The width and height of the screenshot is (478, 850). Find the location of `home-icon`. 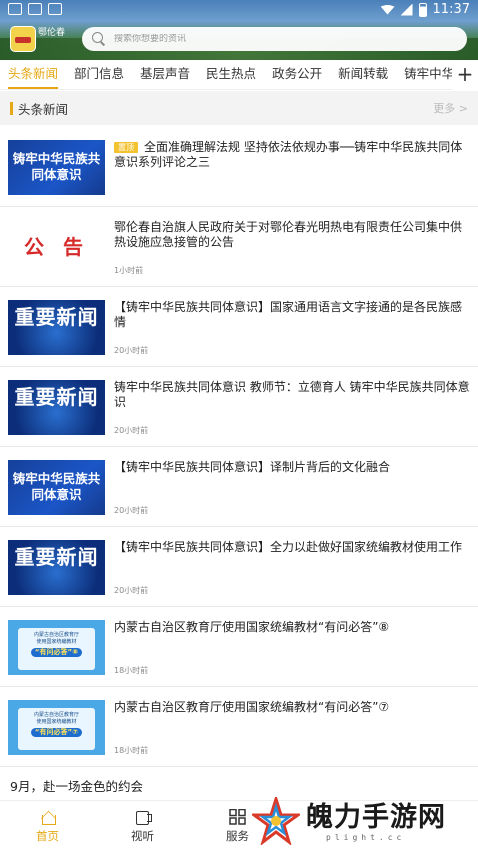

home-icon is located at coordinates (48, 817).